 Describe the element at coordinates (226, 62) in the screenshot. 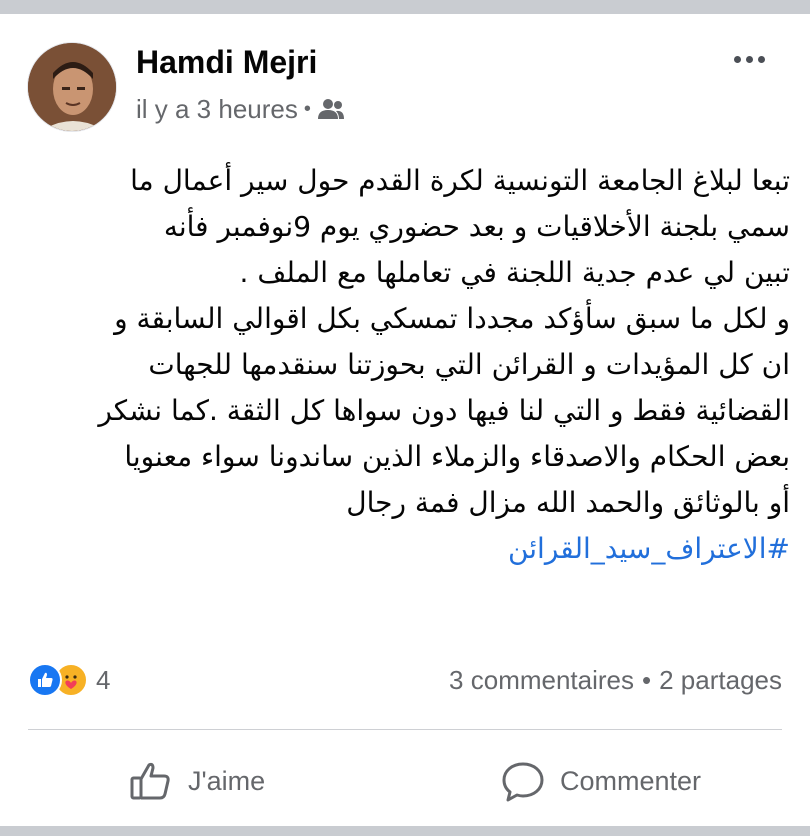

I see `author-name: Hamdi Mejri` at that location.